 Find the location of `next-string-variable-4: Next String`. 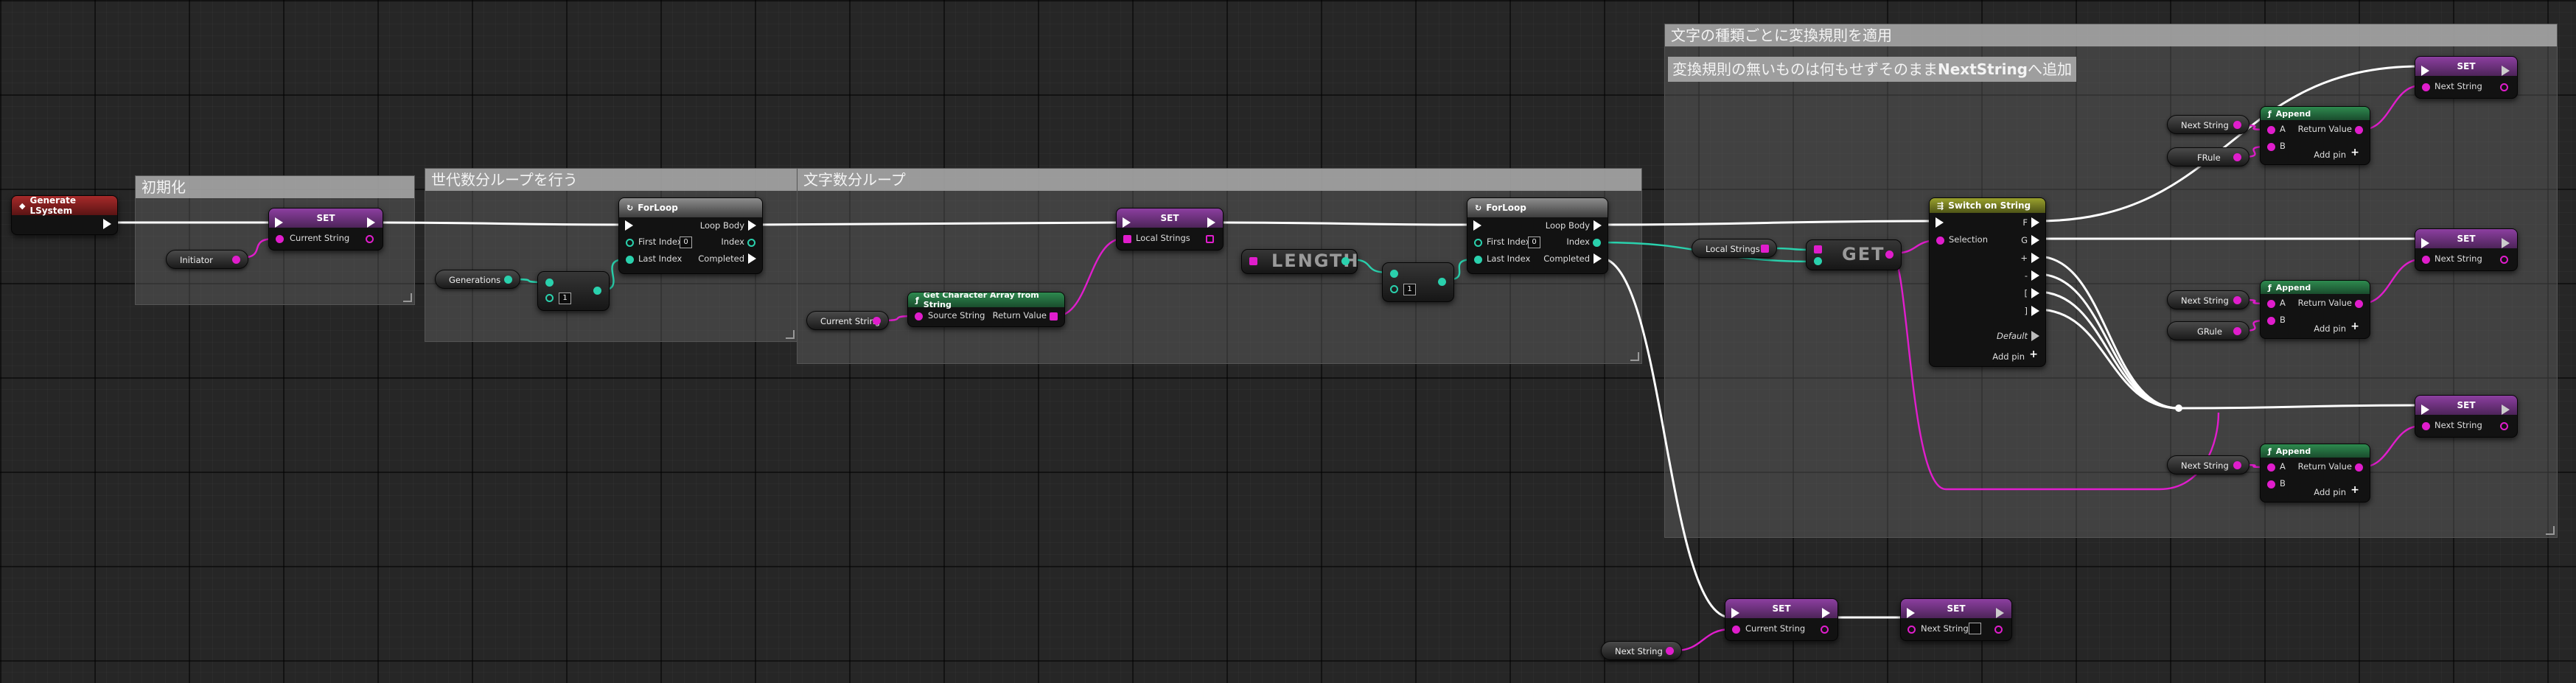

next-string-variable-4: Next String is located at coordinates (1641, 650).